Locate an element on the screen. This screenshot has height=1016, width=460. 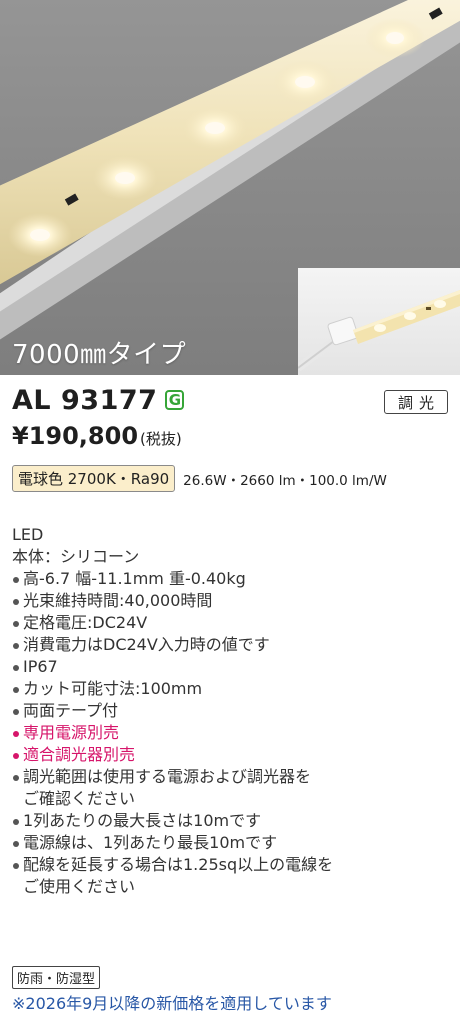
list-item: カット可能寸法:100mm is located at coordinates (232, 689).